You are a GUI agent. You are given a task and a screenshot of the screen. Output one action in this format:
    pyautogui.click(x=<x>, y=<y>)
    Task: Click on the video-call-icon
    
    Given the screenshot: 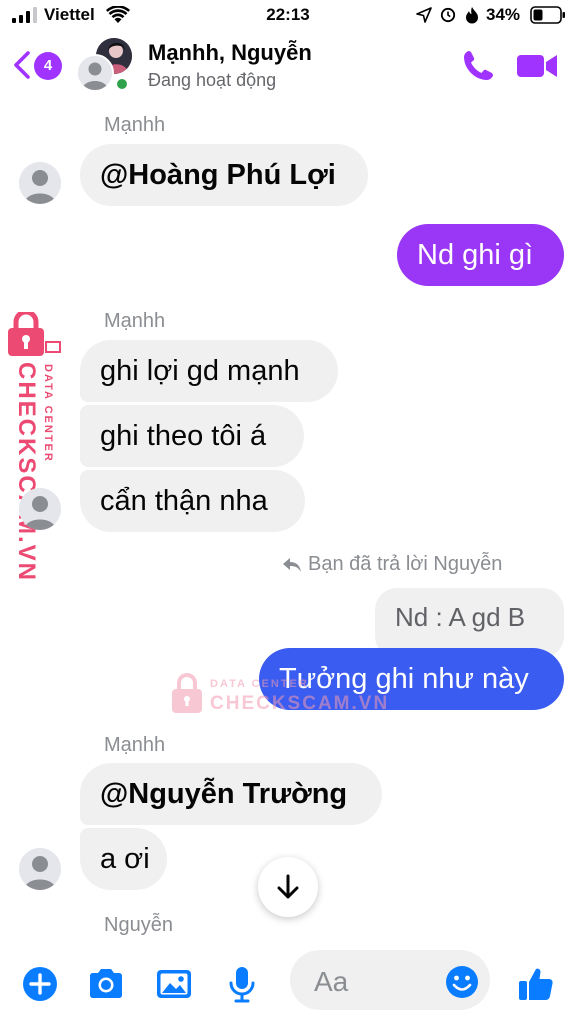 What is the action you would take?
    pyautogui.click(x=537, y=66)
    